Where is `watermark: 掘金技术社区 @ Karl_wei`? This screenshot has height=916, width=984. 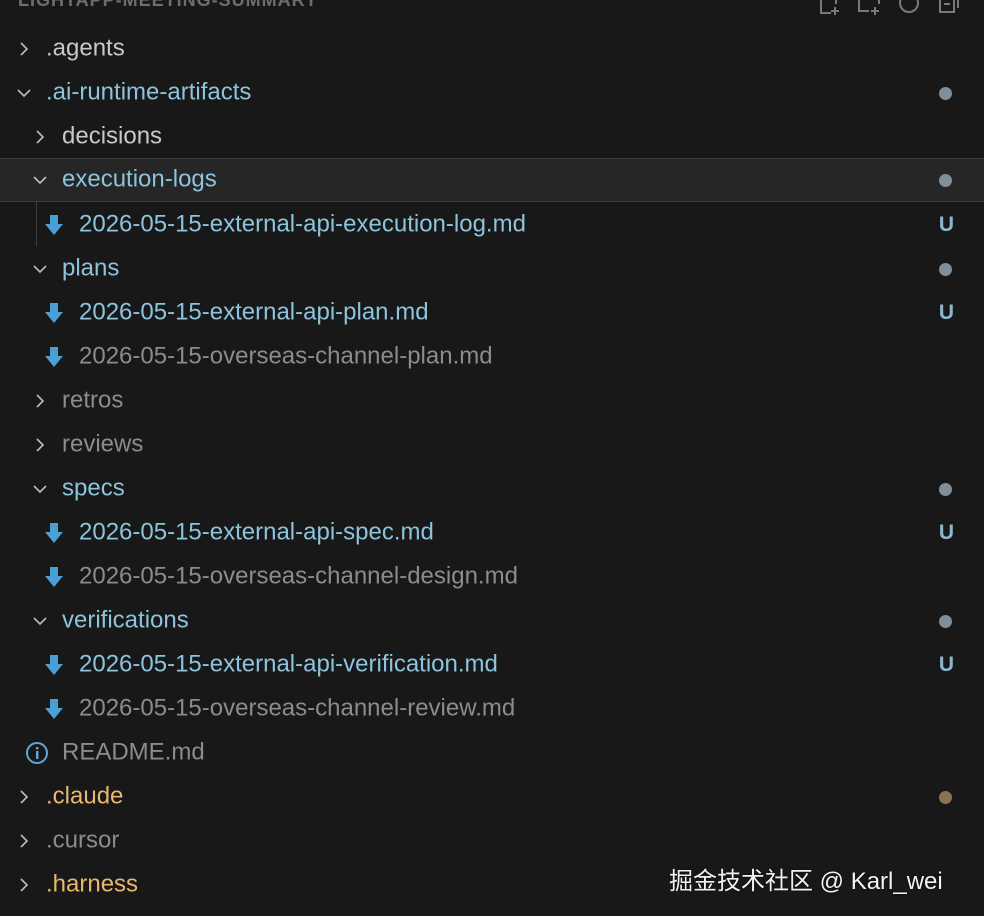 watermark: 掘金技术社区 @ Karl_wei is located at coordinates (806, 881).